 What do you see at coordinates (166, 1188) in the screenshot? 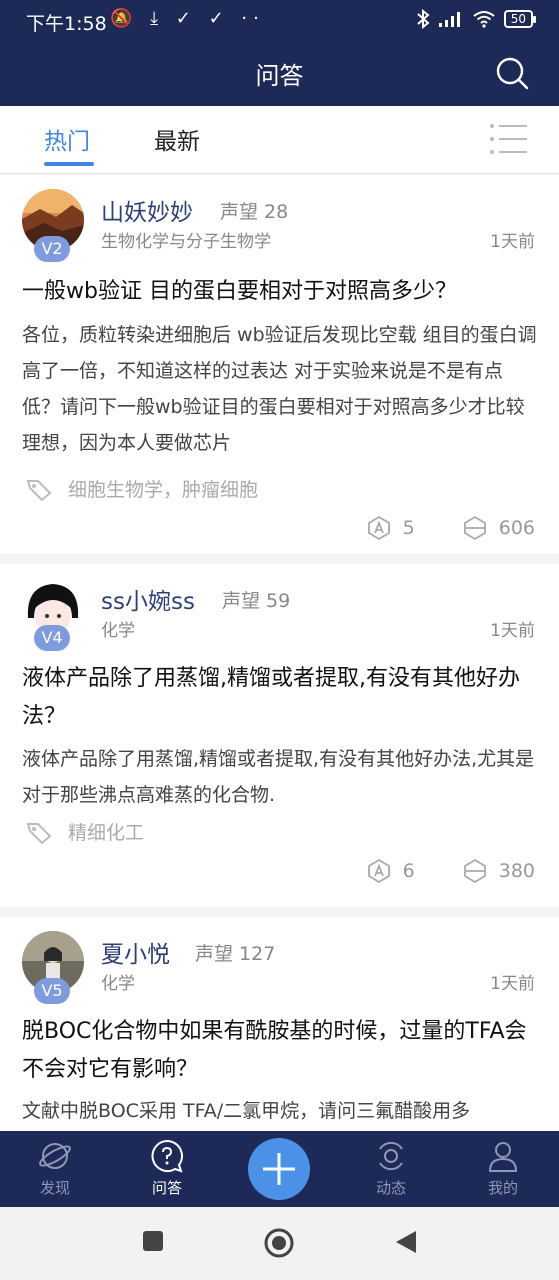
I see `nav-label: 问答` at bounding box center [166, 1188].